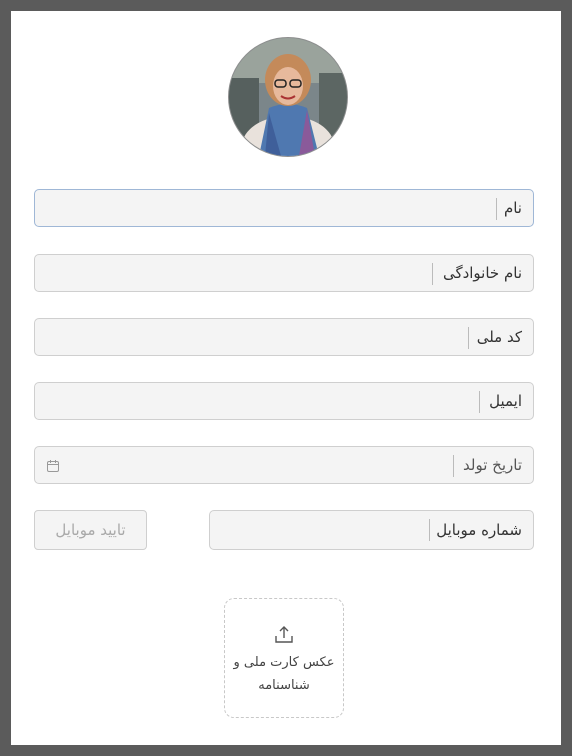 The image size is (572, 756). I want to click on first-name-field: نام, so click(284, 208).